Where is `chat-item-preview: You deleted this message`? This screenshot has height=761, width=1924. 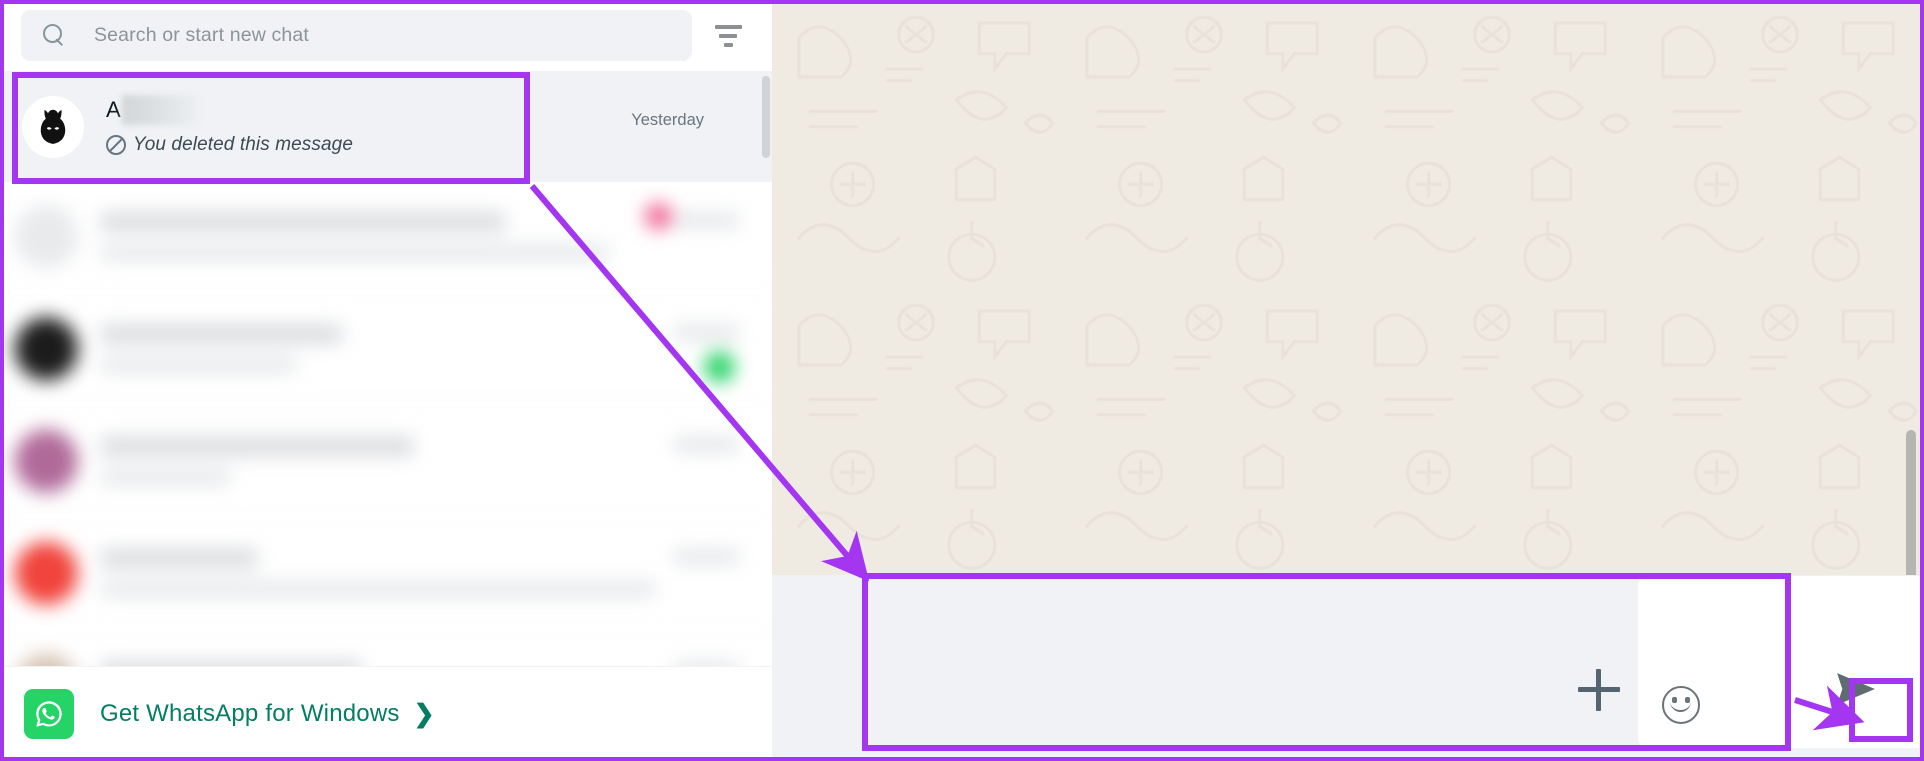 chat-item-preview: You deleted this message is located at coordinates (432, 145).